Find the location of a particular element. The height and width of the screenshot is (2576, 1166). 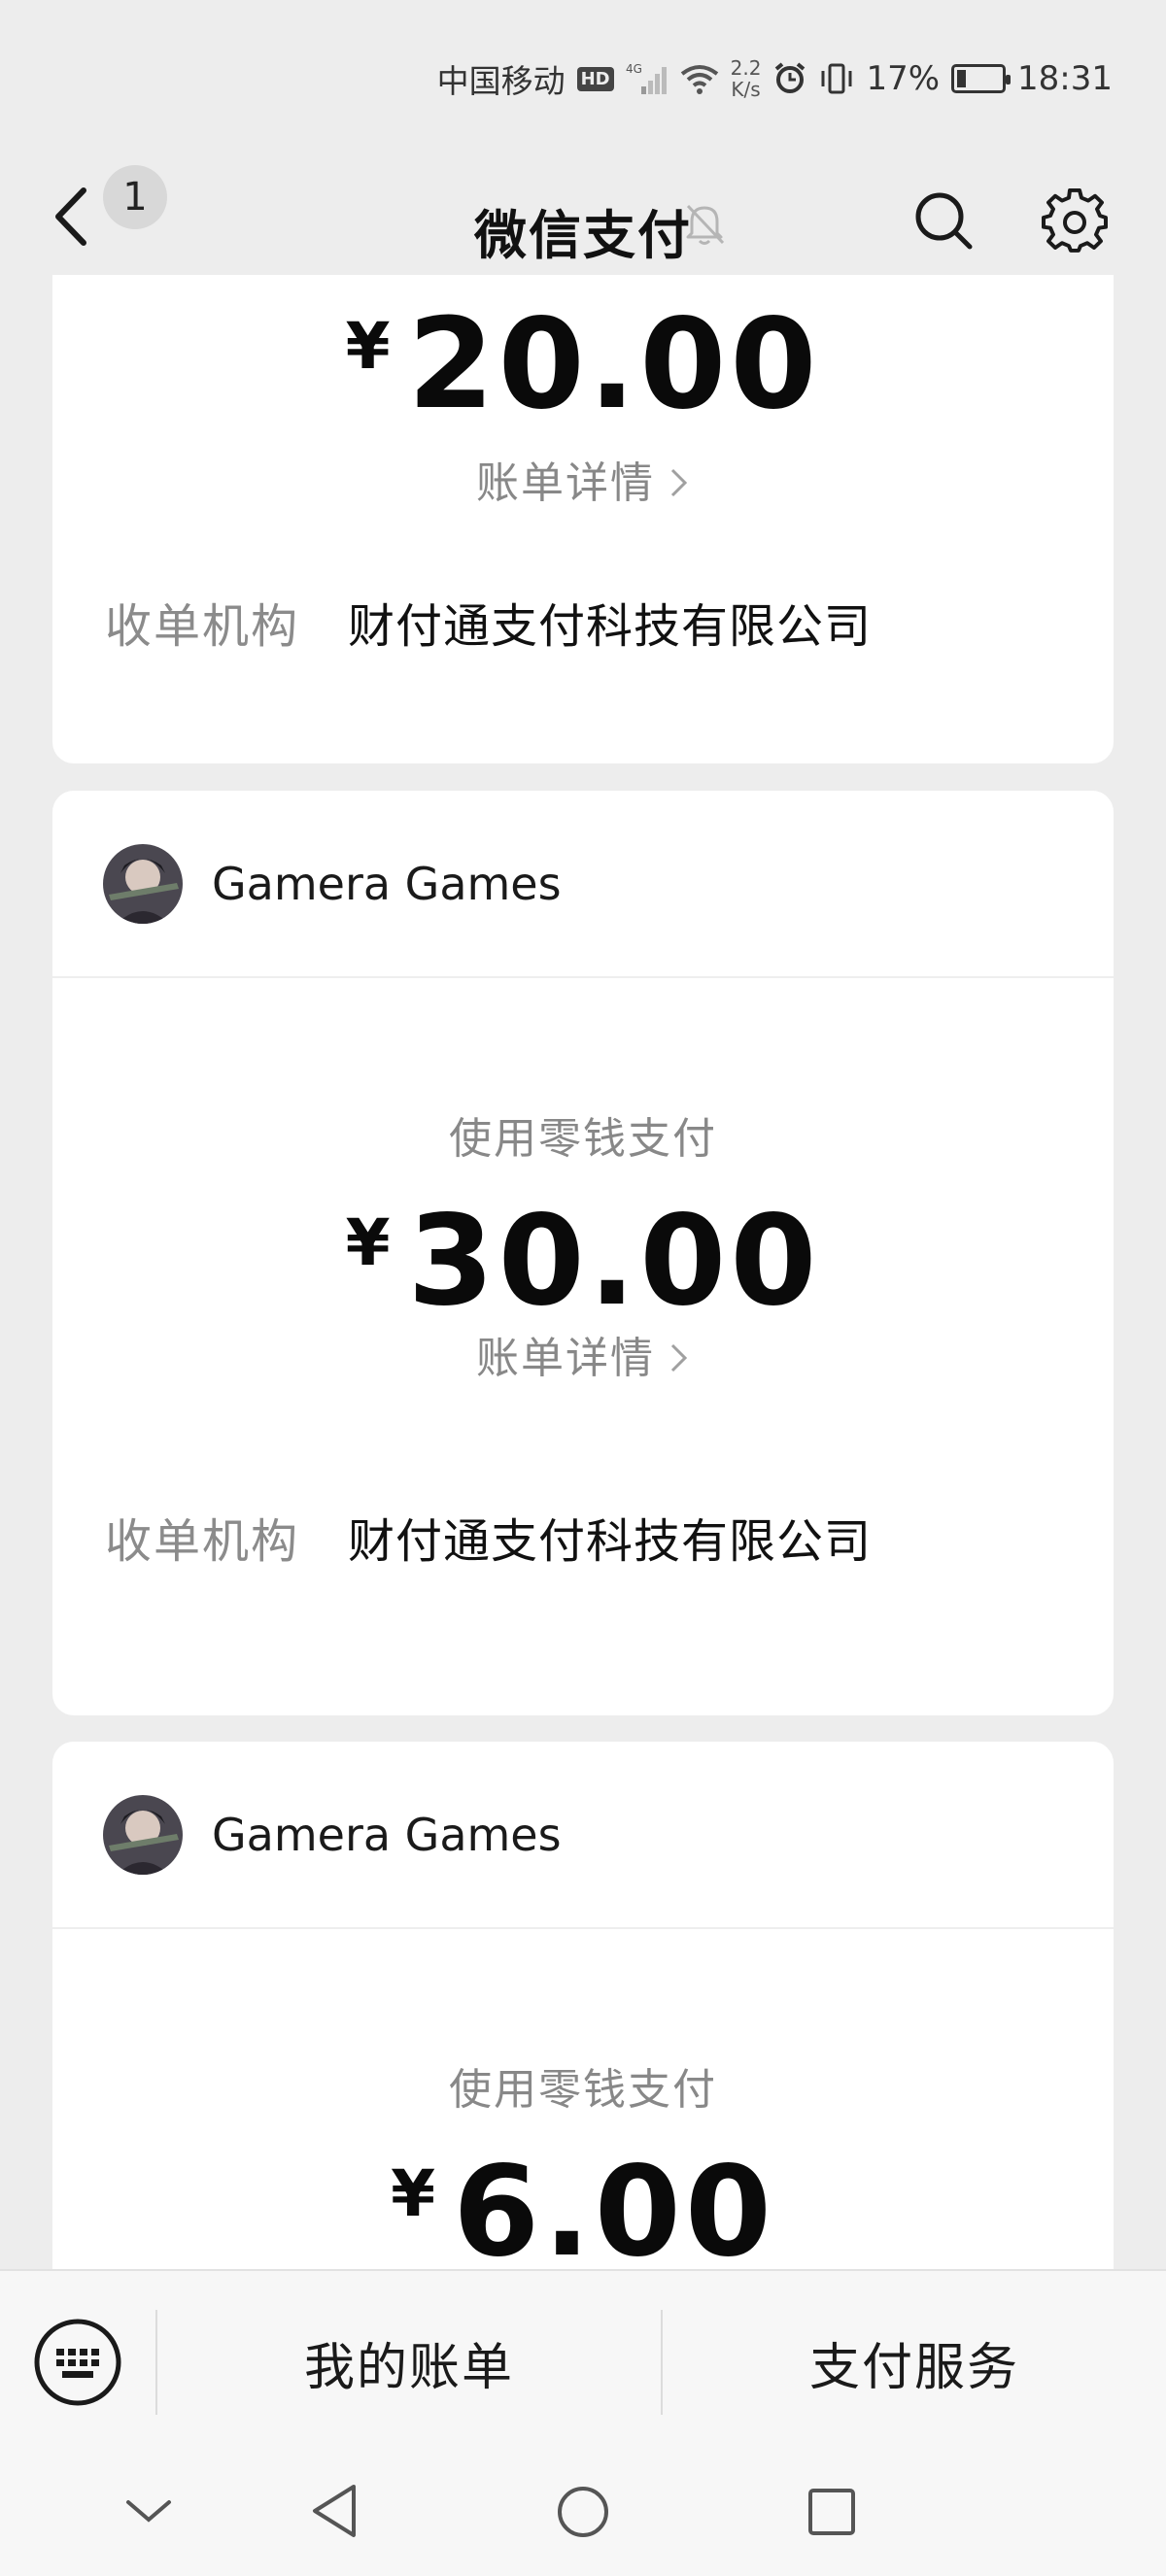

chevron-down-icon is located at coordinates (148, 2510).